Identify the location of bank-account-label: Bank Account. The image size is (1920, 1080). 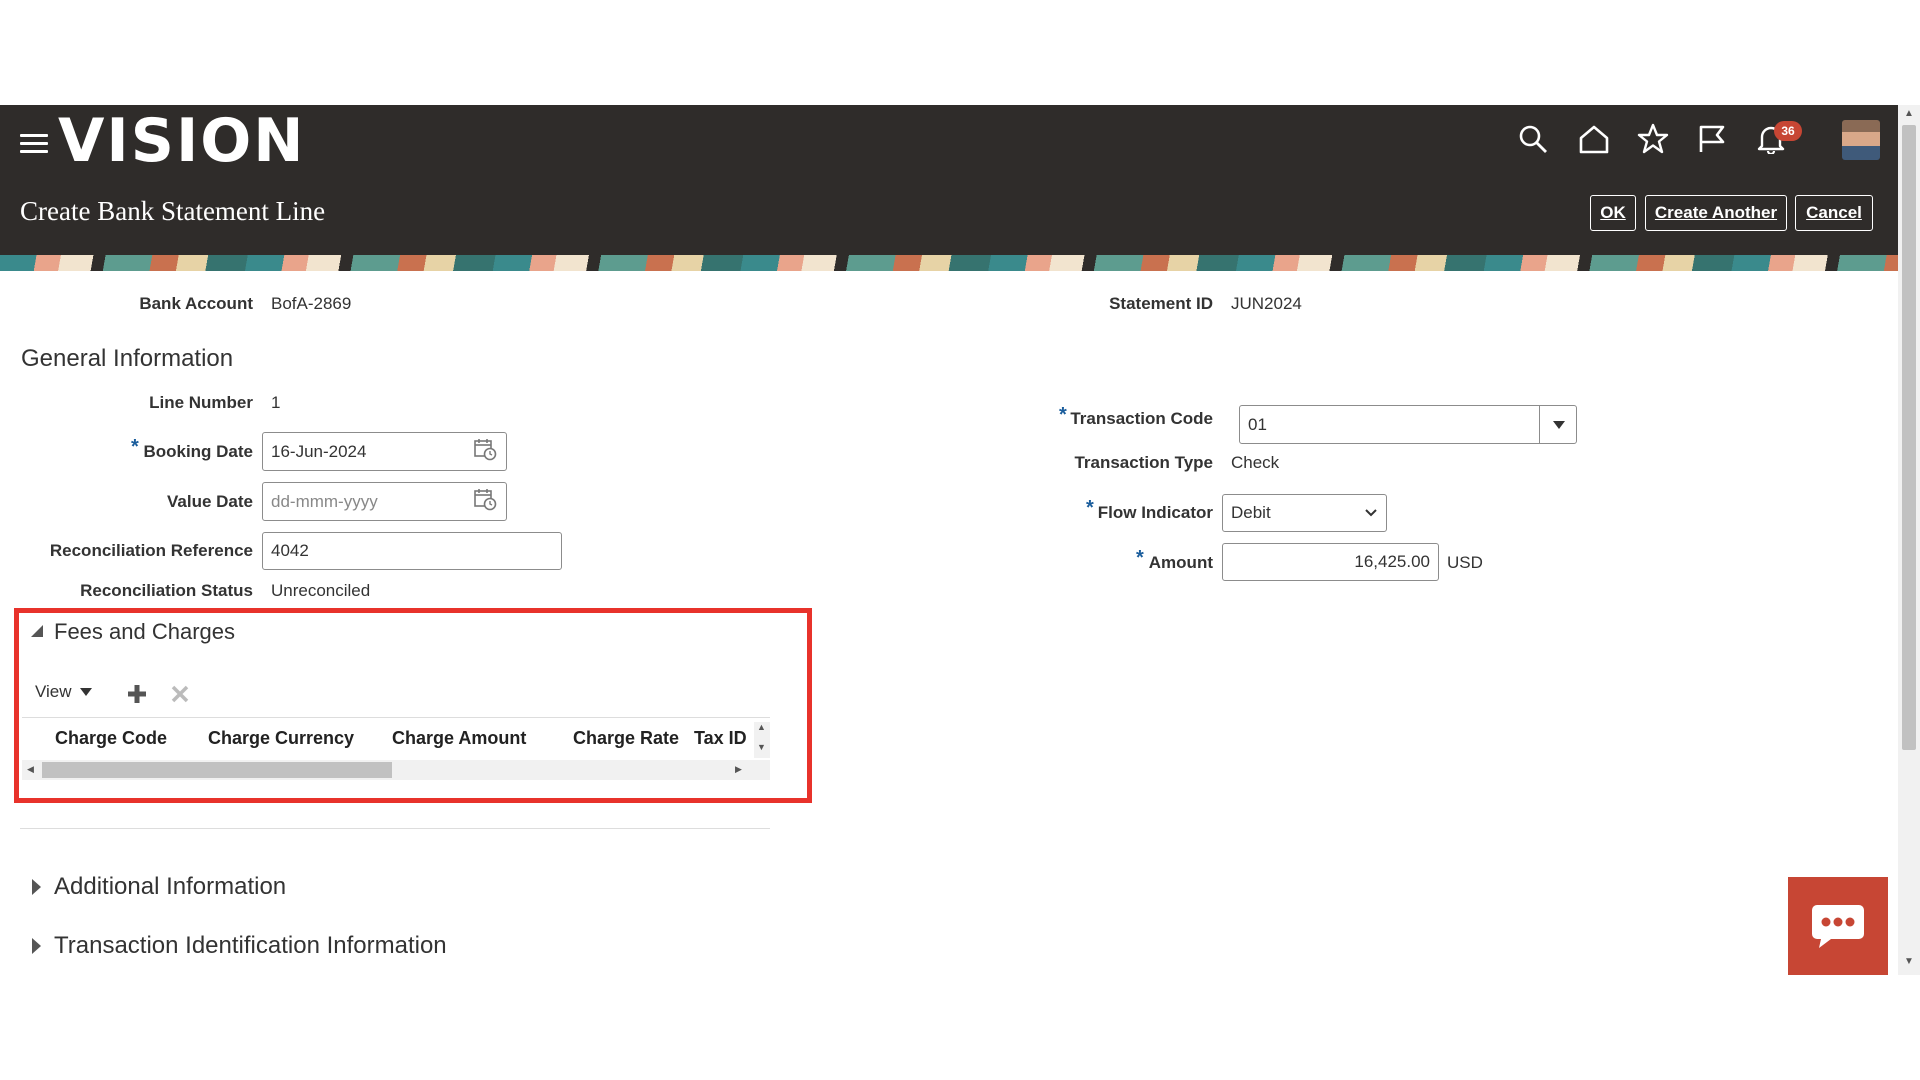
(196, 303).